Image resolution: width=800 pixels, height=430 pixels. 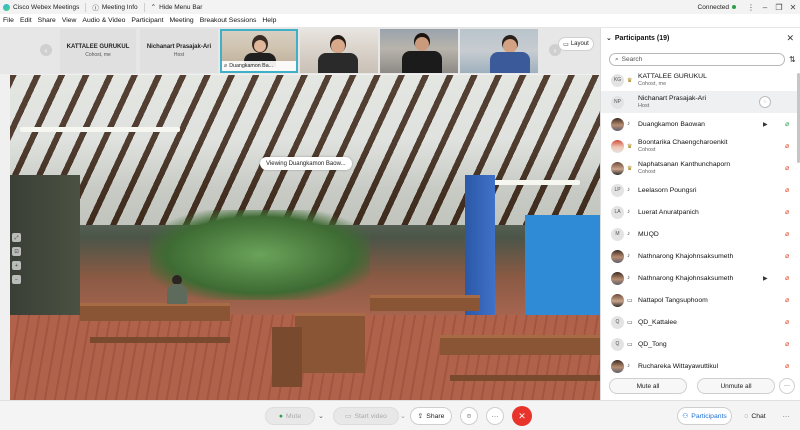 I want to click on participant-row: ♪ Nathnarong Khajohnsaksumeth ▶ ⌀, so click(x=700, y=278).